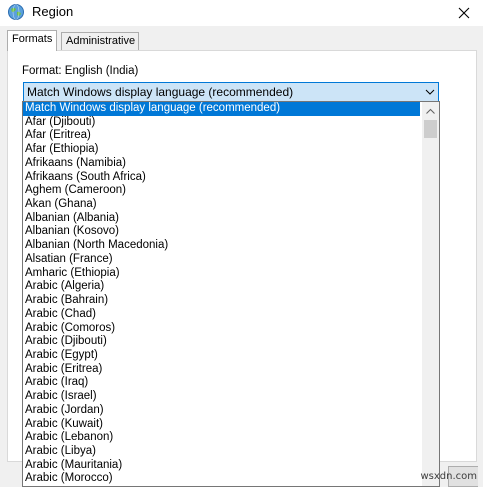 The height and width of the screenshot is (487, 483). What do you see at coordinates (221, 479) in the screenshot?
I see `dropdown-option: Arabic (Morocco)` at bounding box center [221, 479].